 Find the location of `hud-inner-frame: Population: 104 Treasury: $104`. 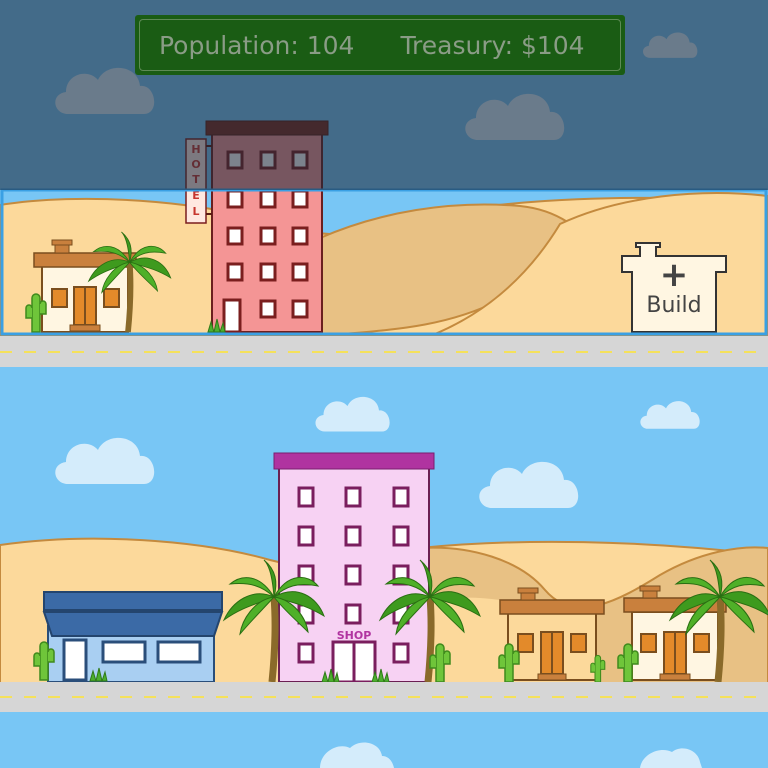

hud-inner-frame: Population: 104 Treasury: $104 is located at coordinates (380, 45).